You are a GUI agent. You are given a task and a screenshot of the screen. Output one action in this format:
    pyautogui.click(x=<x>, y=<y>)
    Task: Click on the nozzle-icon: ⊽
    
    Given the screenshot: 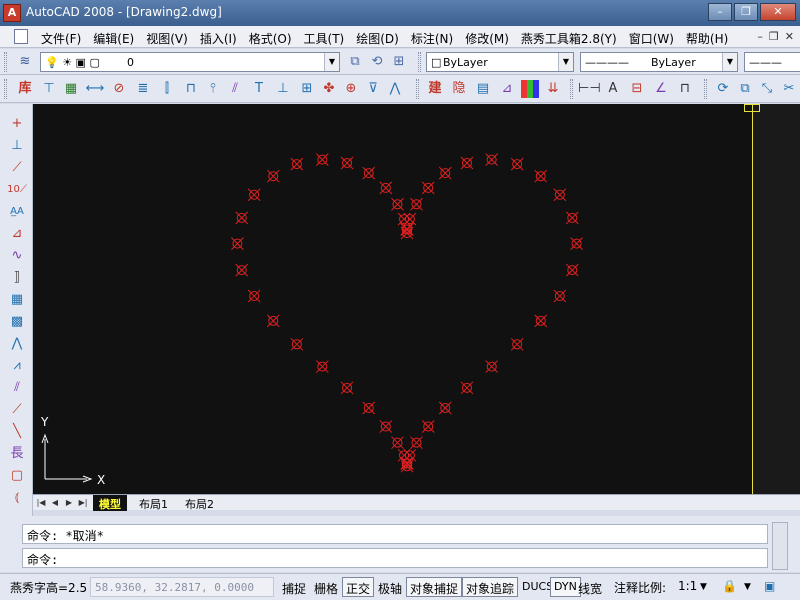 What is the action you would take?
    pyautogui.click(x=373, y=89)
    